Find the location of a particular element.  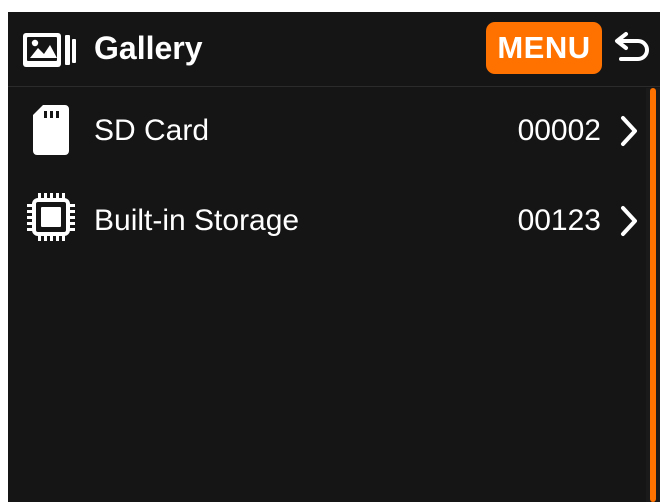

built-in-storage-label: Built-in Storage is located at coordinates (197, 220).